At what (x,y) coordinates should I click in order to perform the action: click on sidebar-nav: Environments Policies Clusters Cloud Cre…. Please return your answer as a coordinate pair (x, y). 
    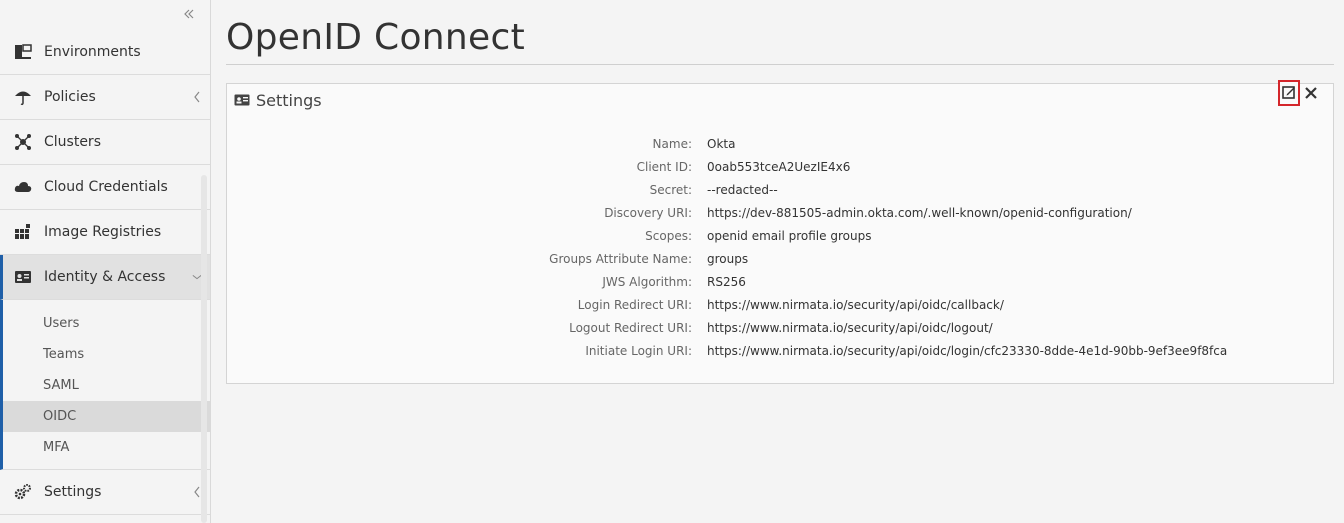
    Looking at the image, I should click on (105, 272).